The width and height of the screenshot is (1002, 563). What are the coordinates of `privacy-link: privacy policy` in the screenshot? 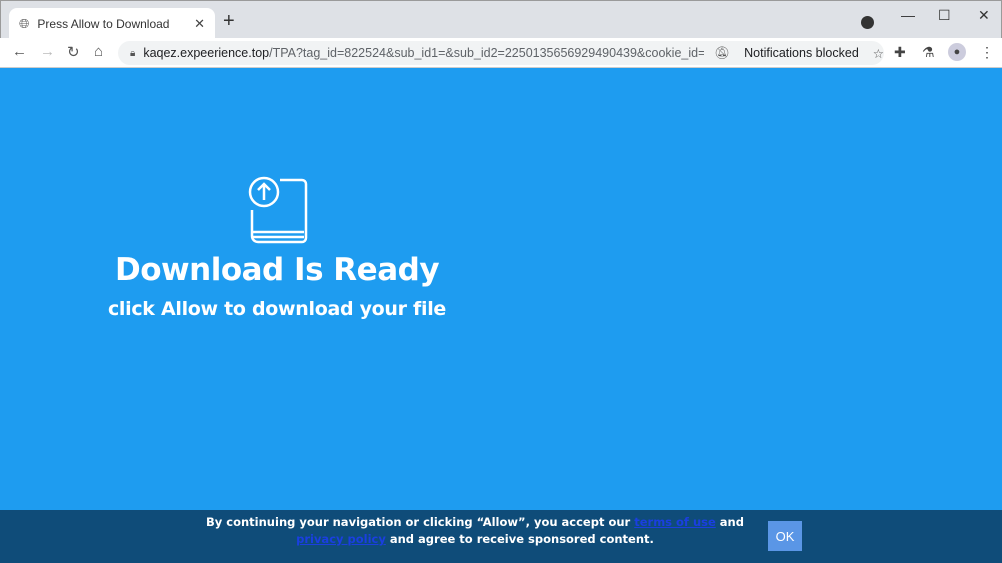 It's located at (341, 539).